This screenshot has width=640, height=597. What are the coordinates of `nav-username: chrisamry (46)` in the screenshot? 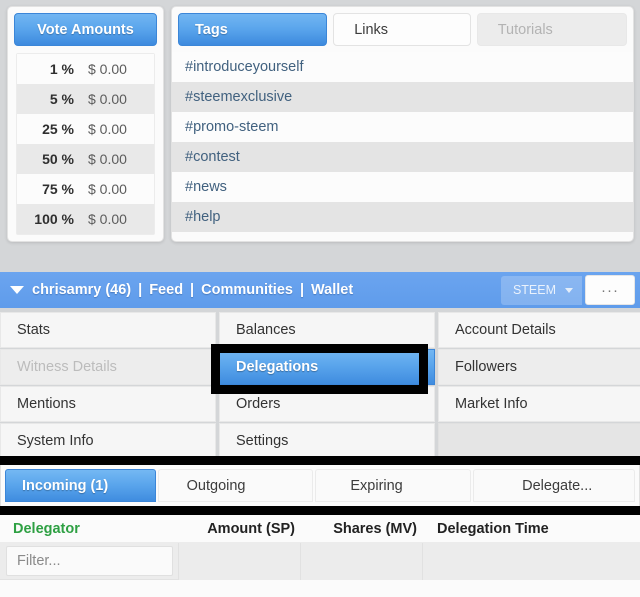 It's located at (81, 290).